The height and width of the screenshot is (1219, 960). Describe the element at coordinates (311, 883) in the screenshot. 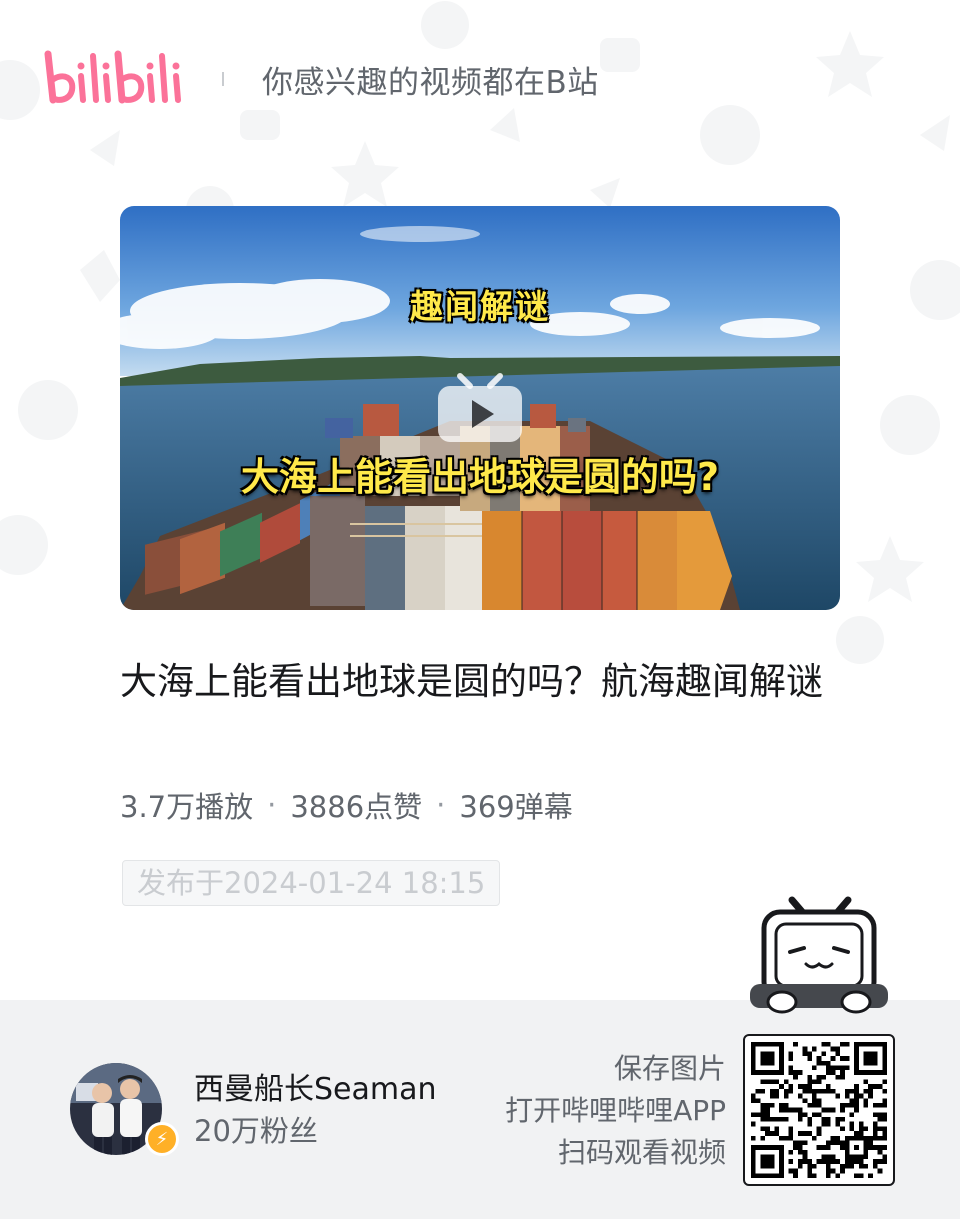

I see `publish-date: 发布于2024-01-24 18:15` at that location.